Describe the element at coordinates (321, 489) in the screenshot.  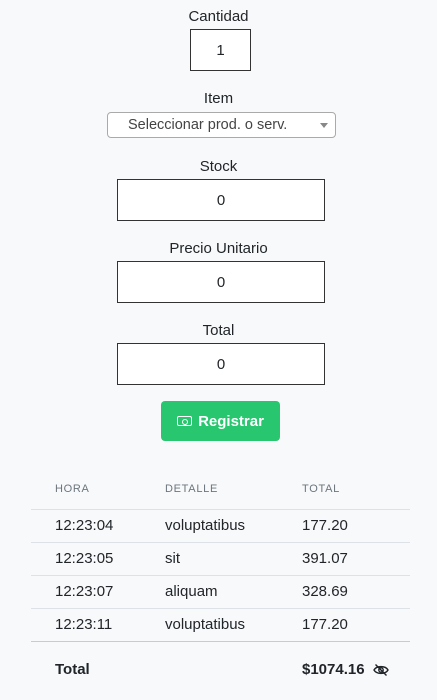
I see `column-header-total: TOTAL` at that location.